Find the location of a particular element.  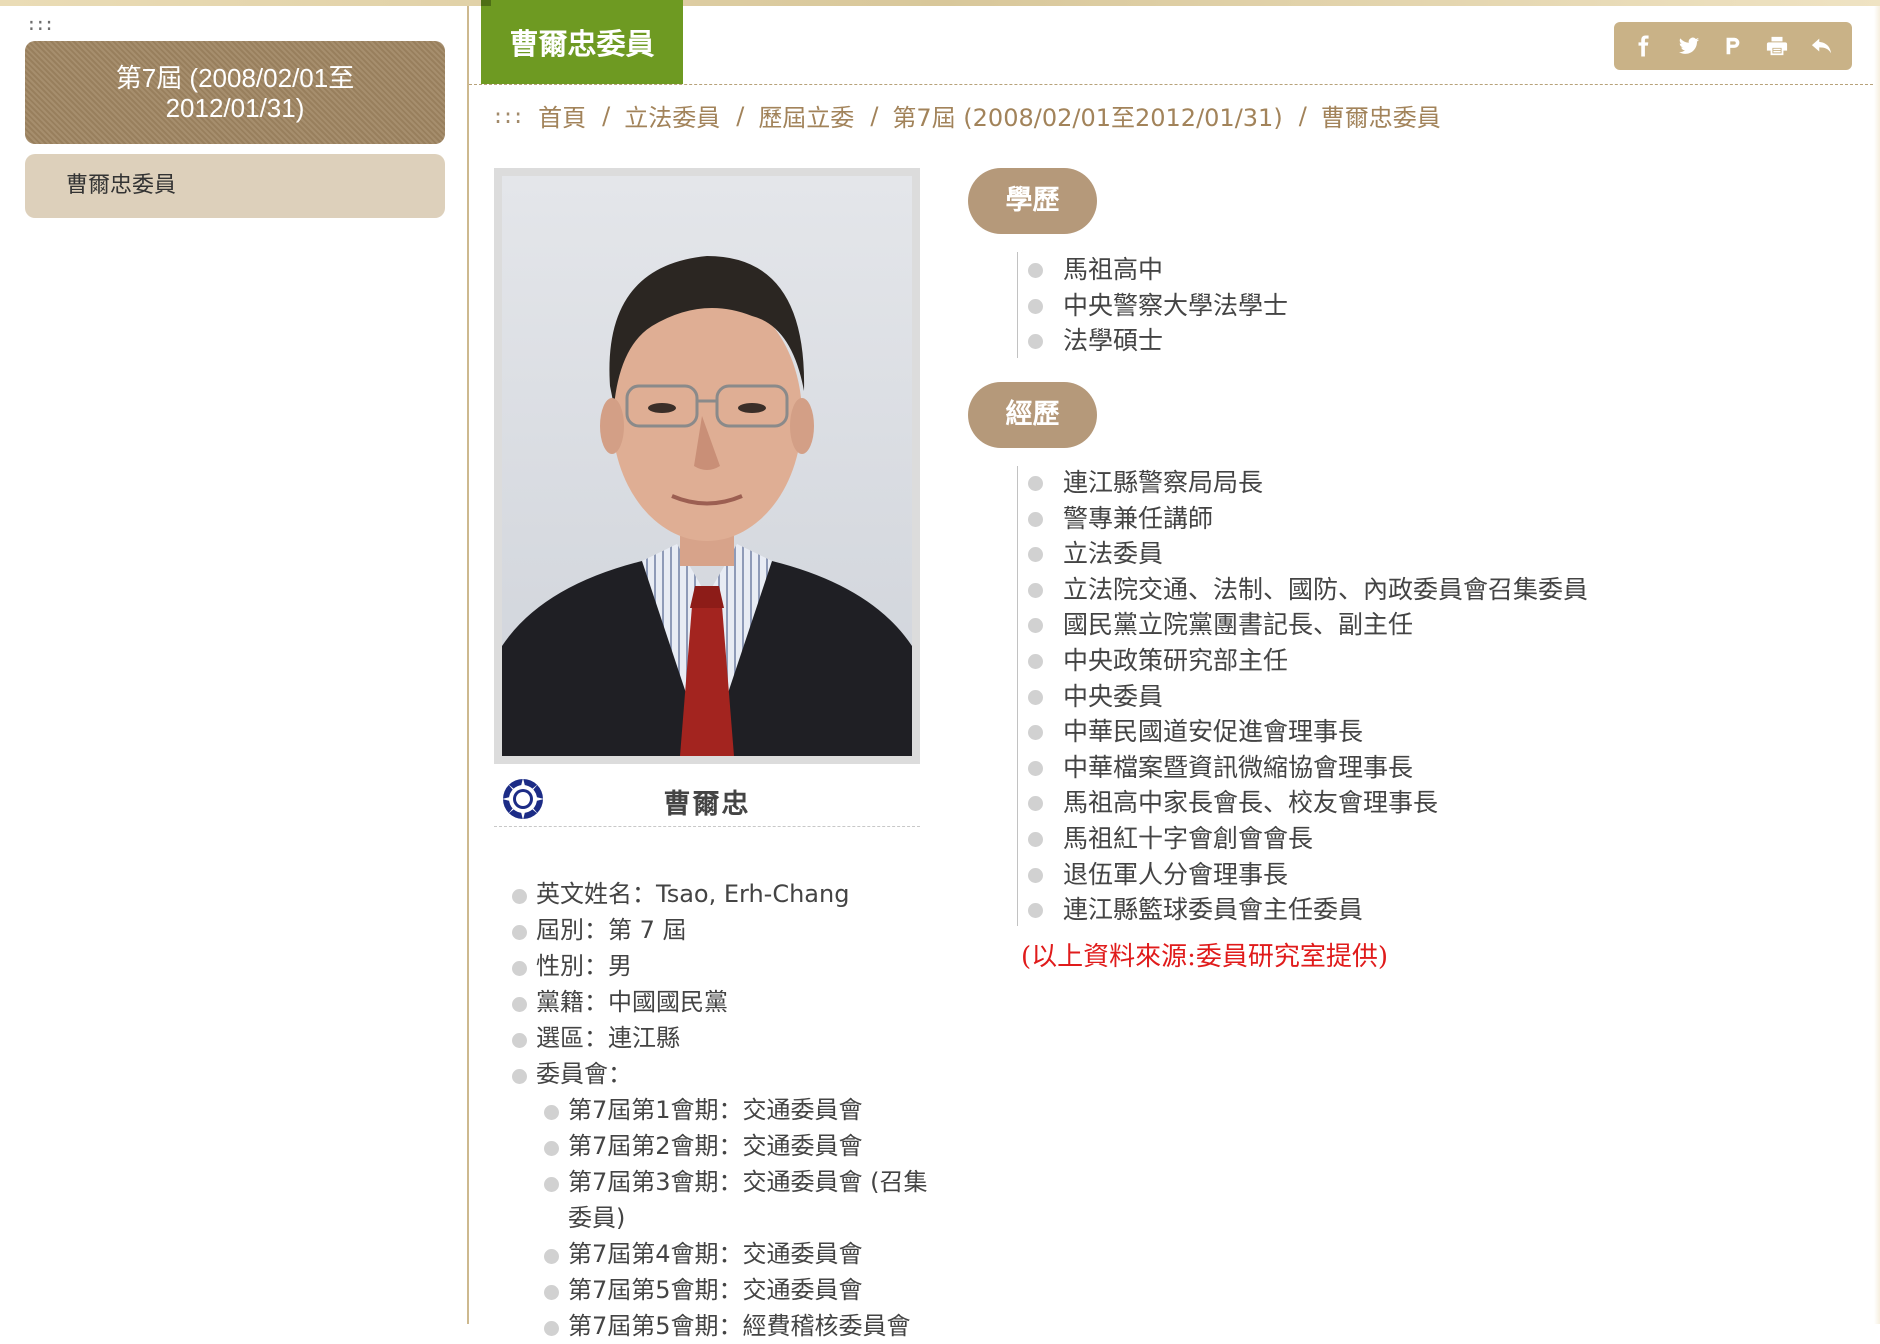

committee-item: 第7屆第3會期：交通委員會 (召集委員) is located at coordinates (736, 1200).